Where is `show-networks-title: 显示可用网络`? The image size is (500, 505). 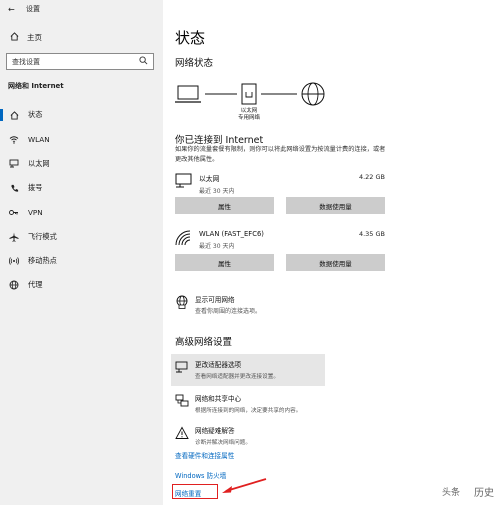 show-networks-title: 显示可用网络 is located at coordinates (215, 300).